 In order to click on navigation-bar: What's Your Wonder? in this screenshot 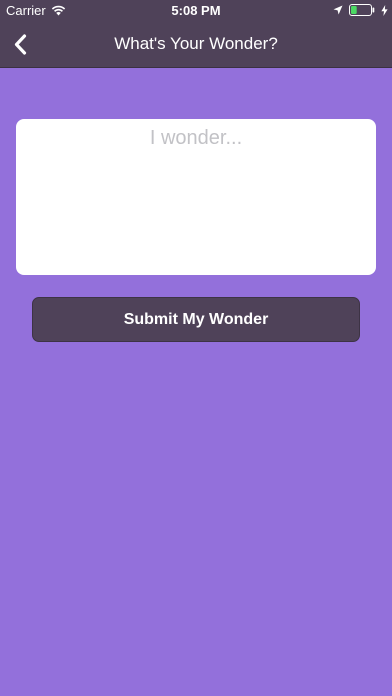, I will do `click(196, 44)`.